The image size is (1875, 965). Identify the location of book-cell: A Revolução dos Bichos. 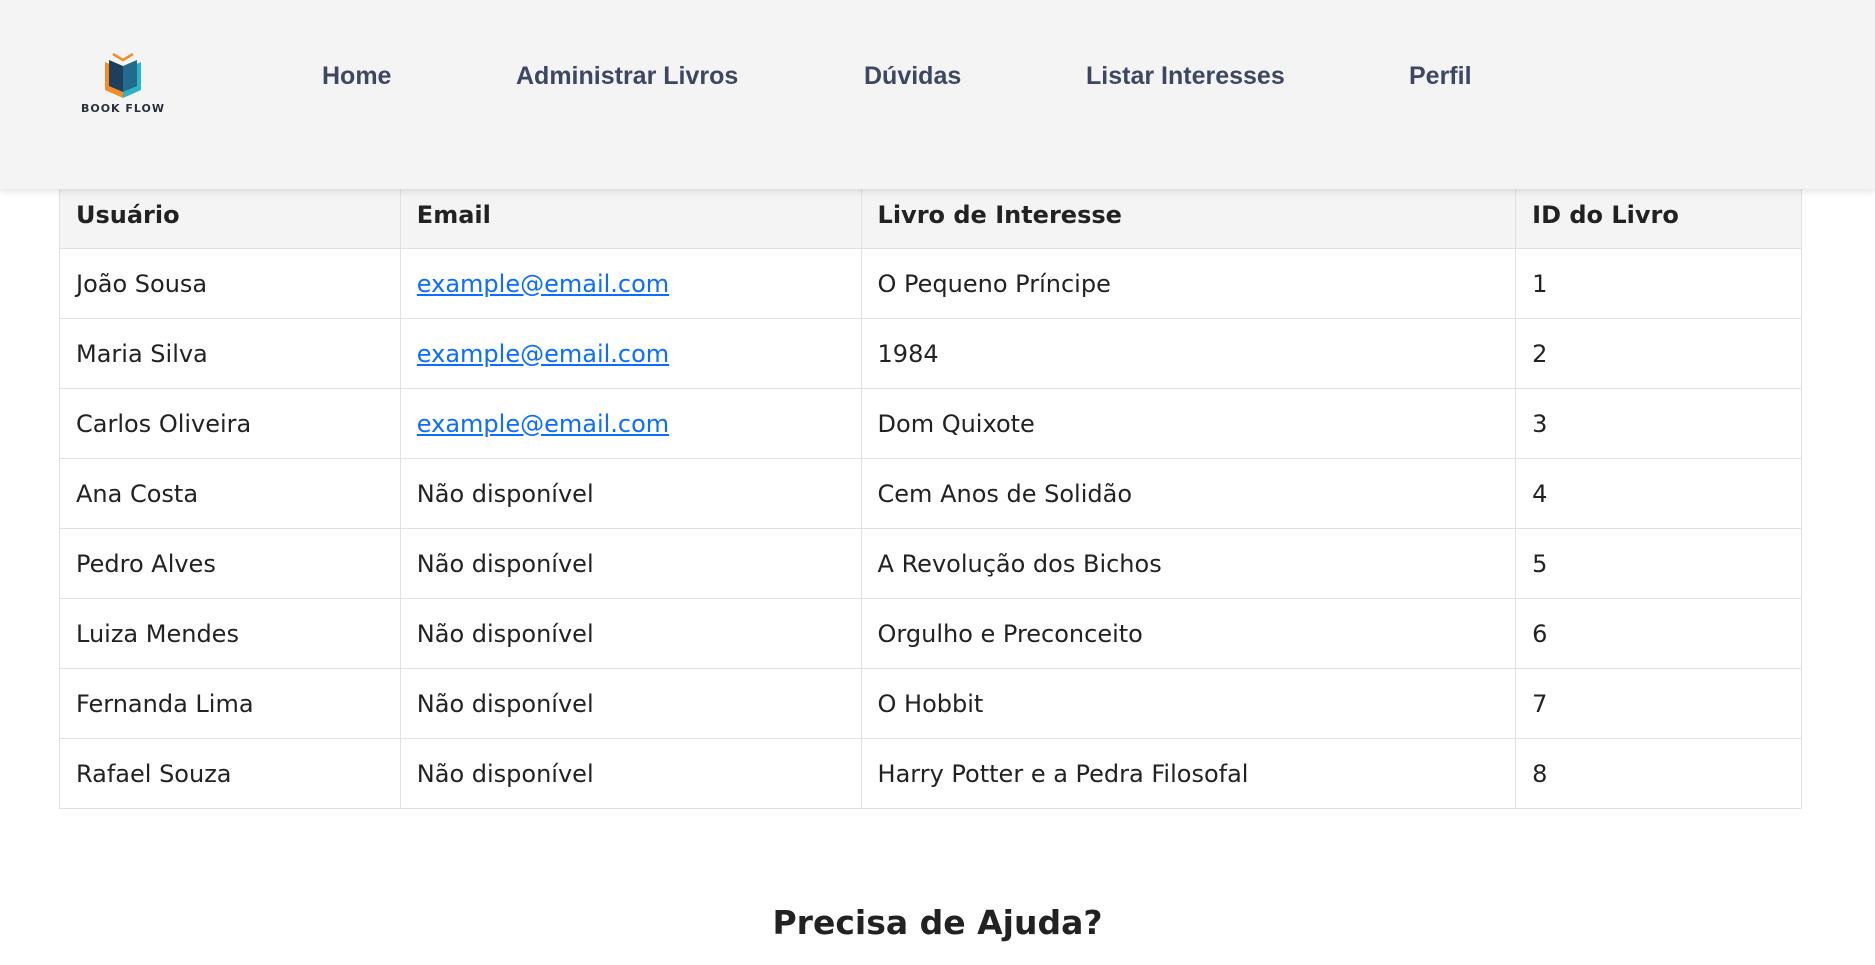
(1188, 563).